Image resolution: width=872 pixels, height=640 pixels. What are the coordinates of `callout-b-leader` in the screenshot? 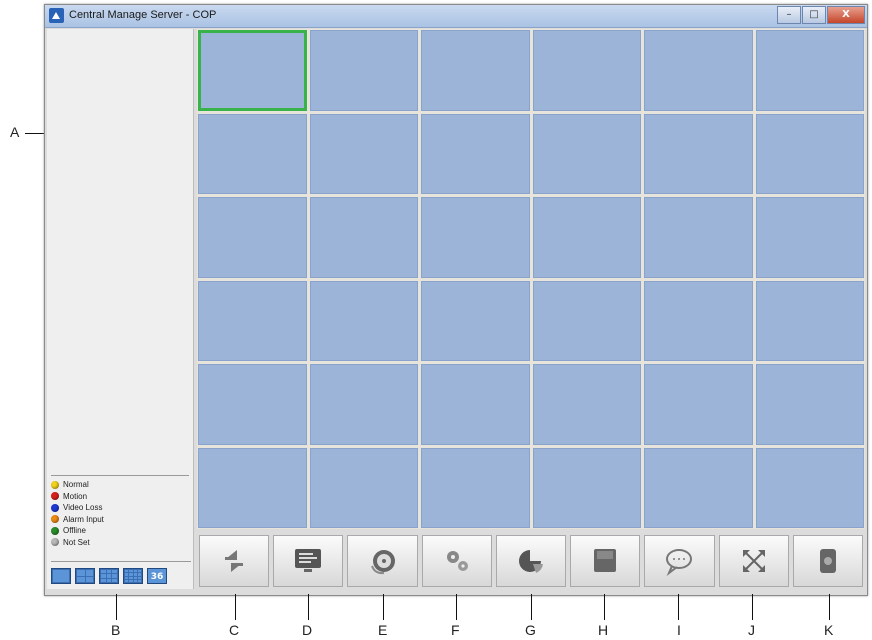 It's located at (116, 607).